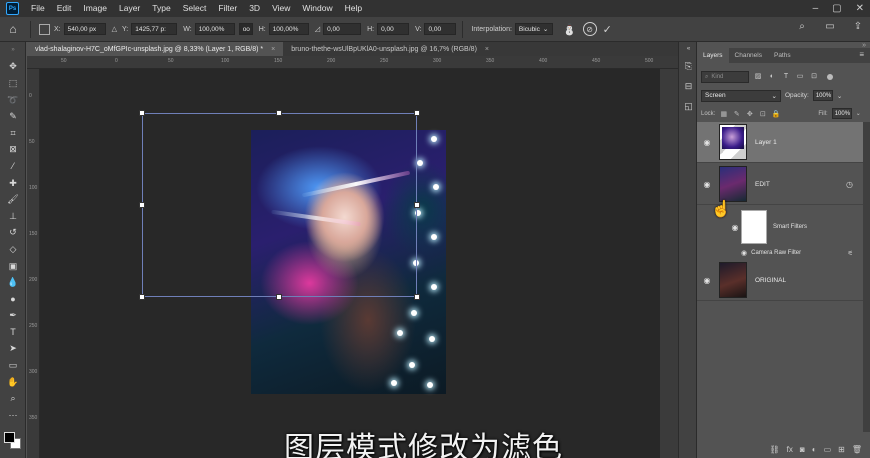 The height and width of the screenshot is (458, 870). What do you see at coordinates (782, 55) in the screenshot?
I see `tab-paths: Paths` at bounding box center [782, 55].